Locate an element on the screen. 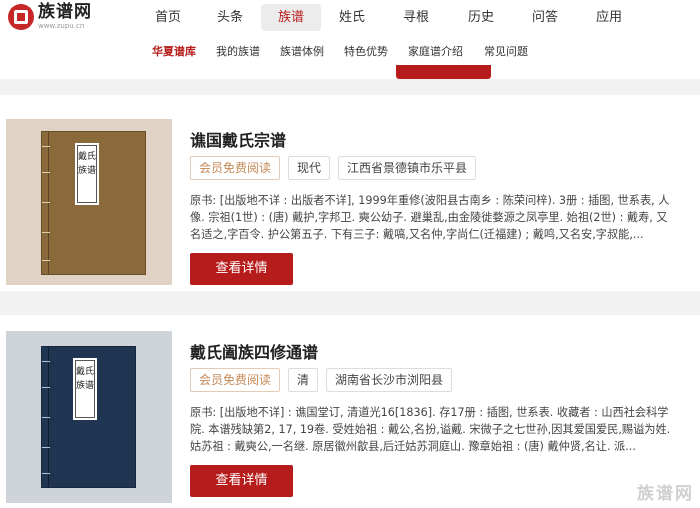 Image resolution: width=700 pixels, height=508 pixels. watermark: 族谱网 is located at coordinates (665, 494).